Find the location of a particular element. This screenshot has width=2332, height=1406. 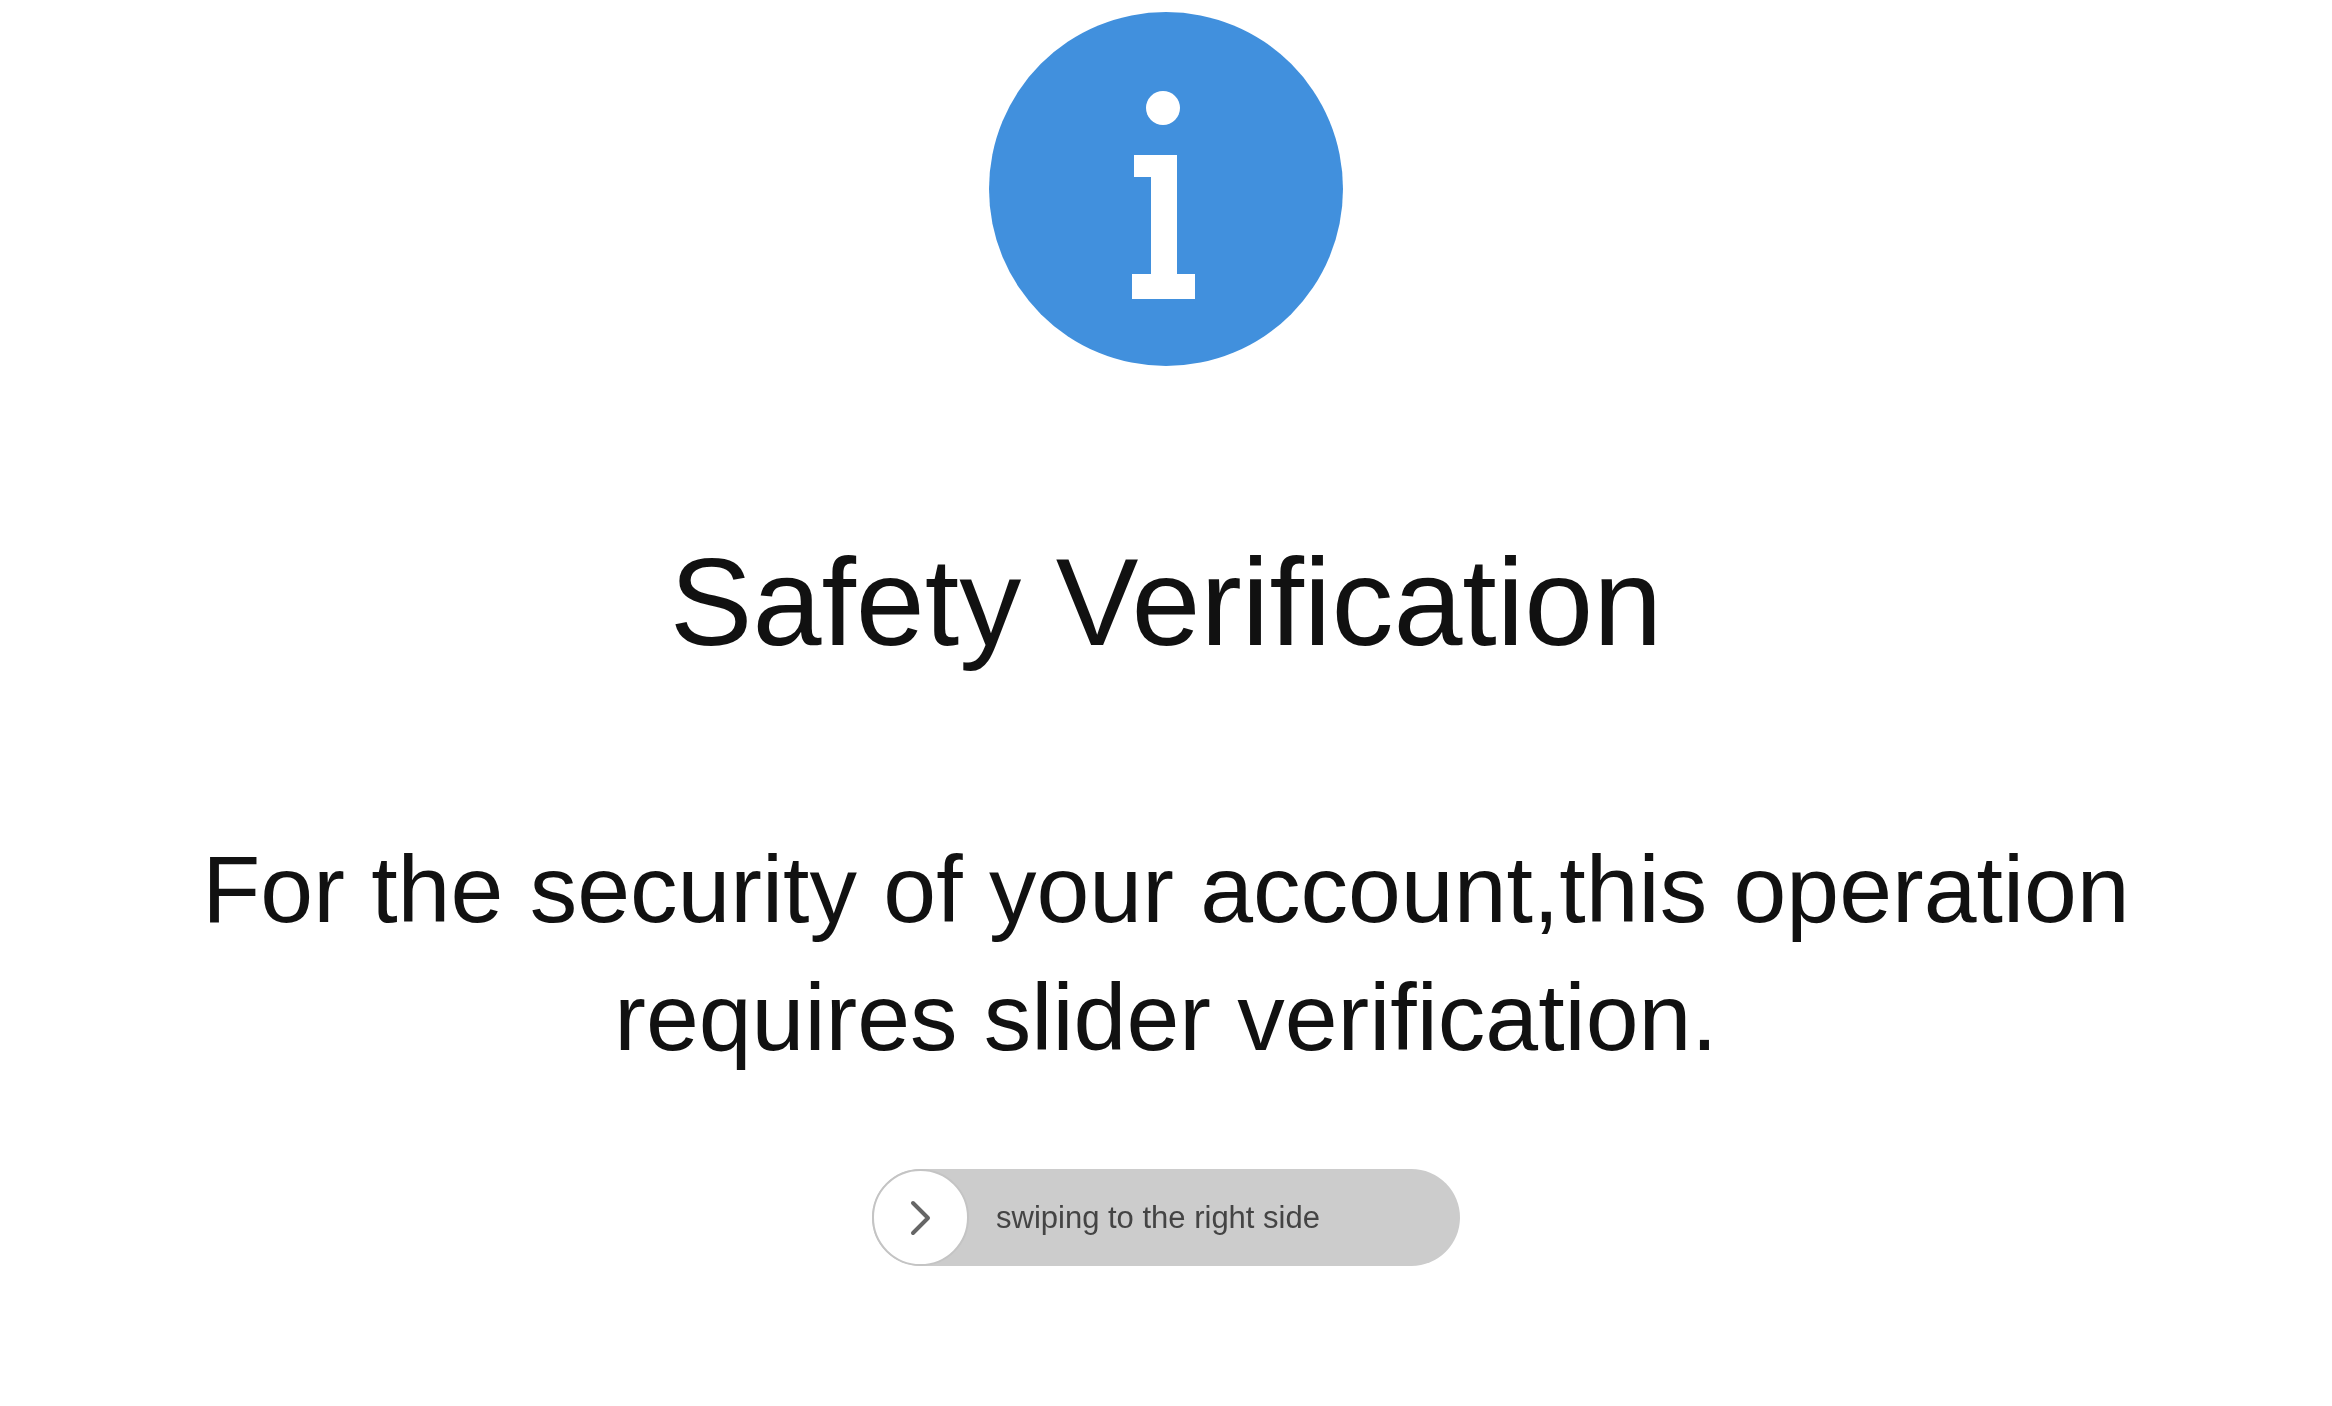

page-title: Safety Verification is located at coordinates (1166, 602).